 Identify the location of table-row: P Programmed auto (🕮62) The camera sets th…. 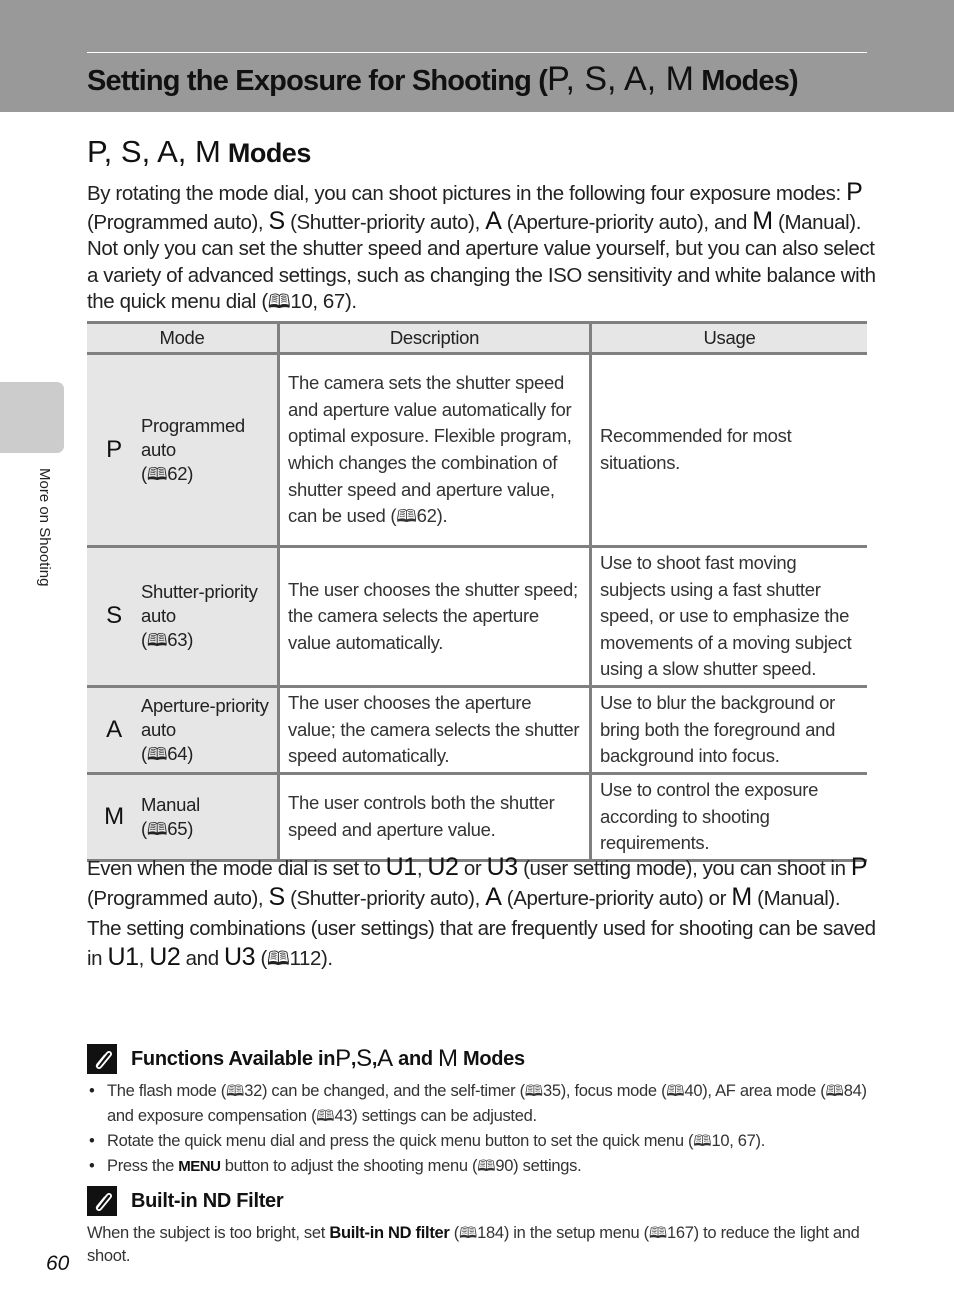
(477, 450).